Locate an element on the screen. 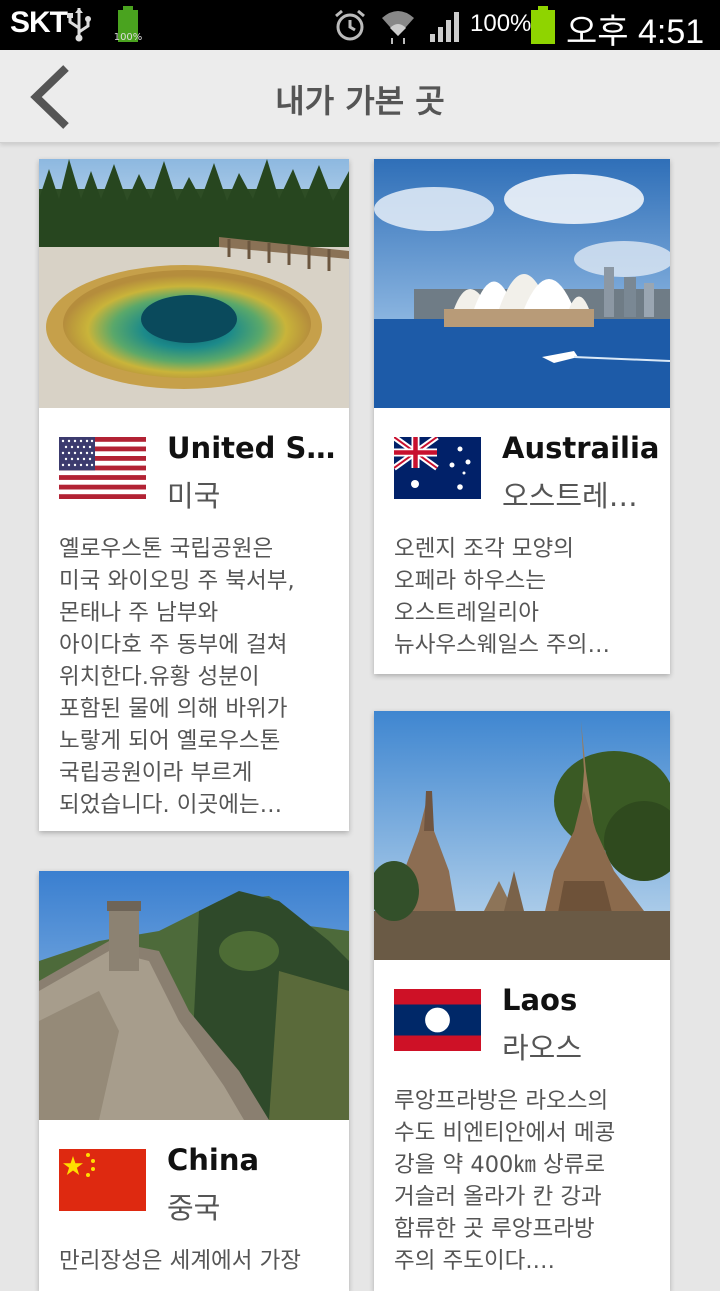 This screenshot has width=720, height=1291. place-name-ko: 중국 is located at coordinates (194, 1208).